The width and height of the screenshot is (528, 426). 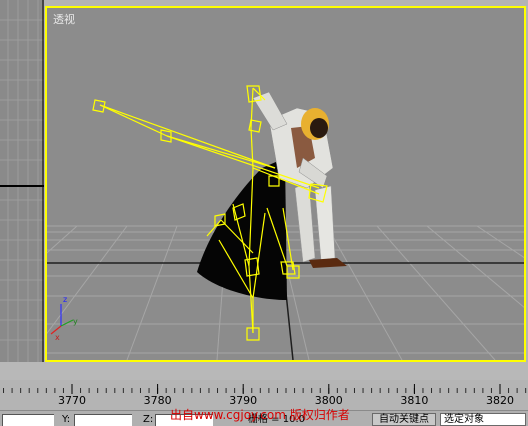 What do you see at coordinates (66, 419) in the screenshot?
I see `y-label: Y:` at bounding box center [66, 419].